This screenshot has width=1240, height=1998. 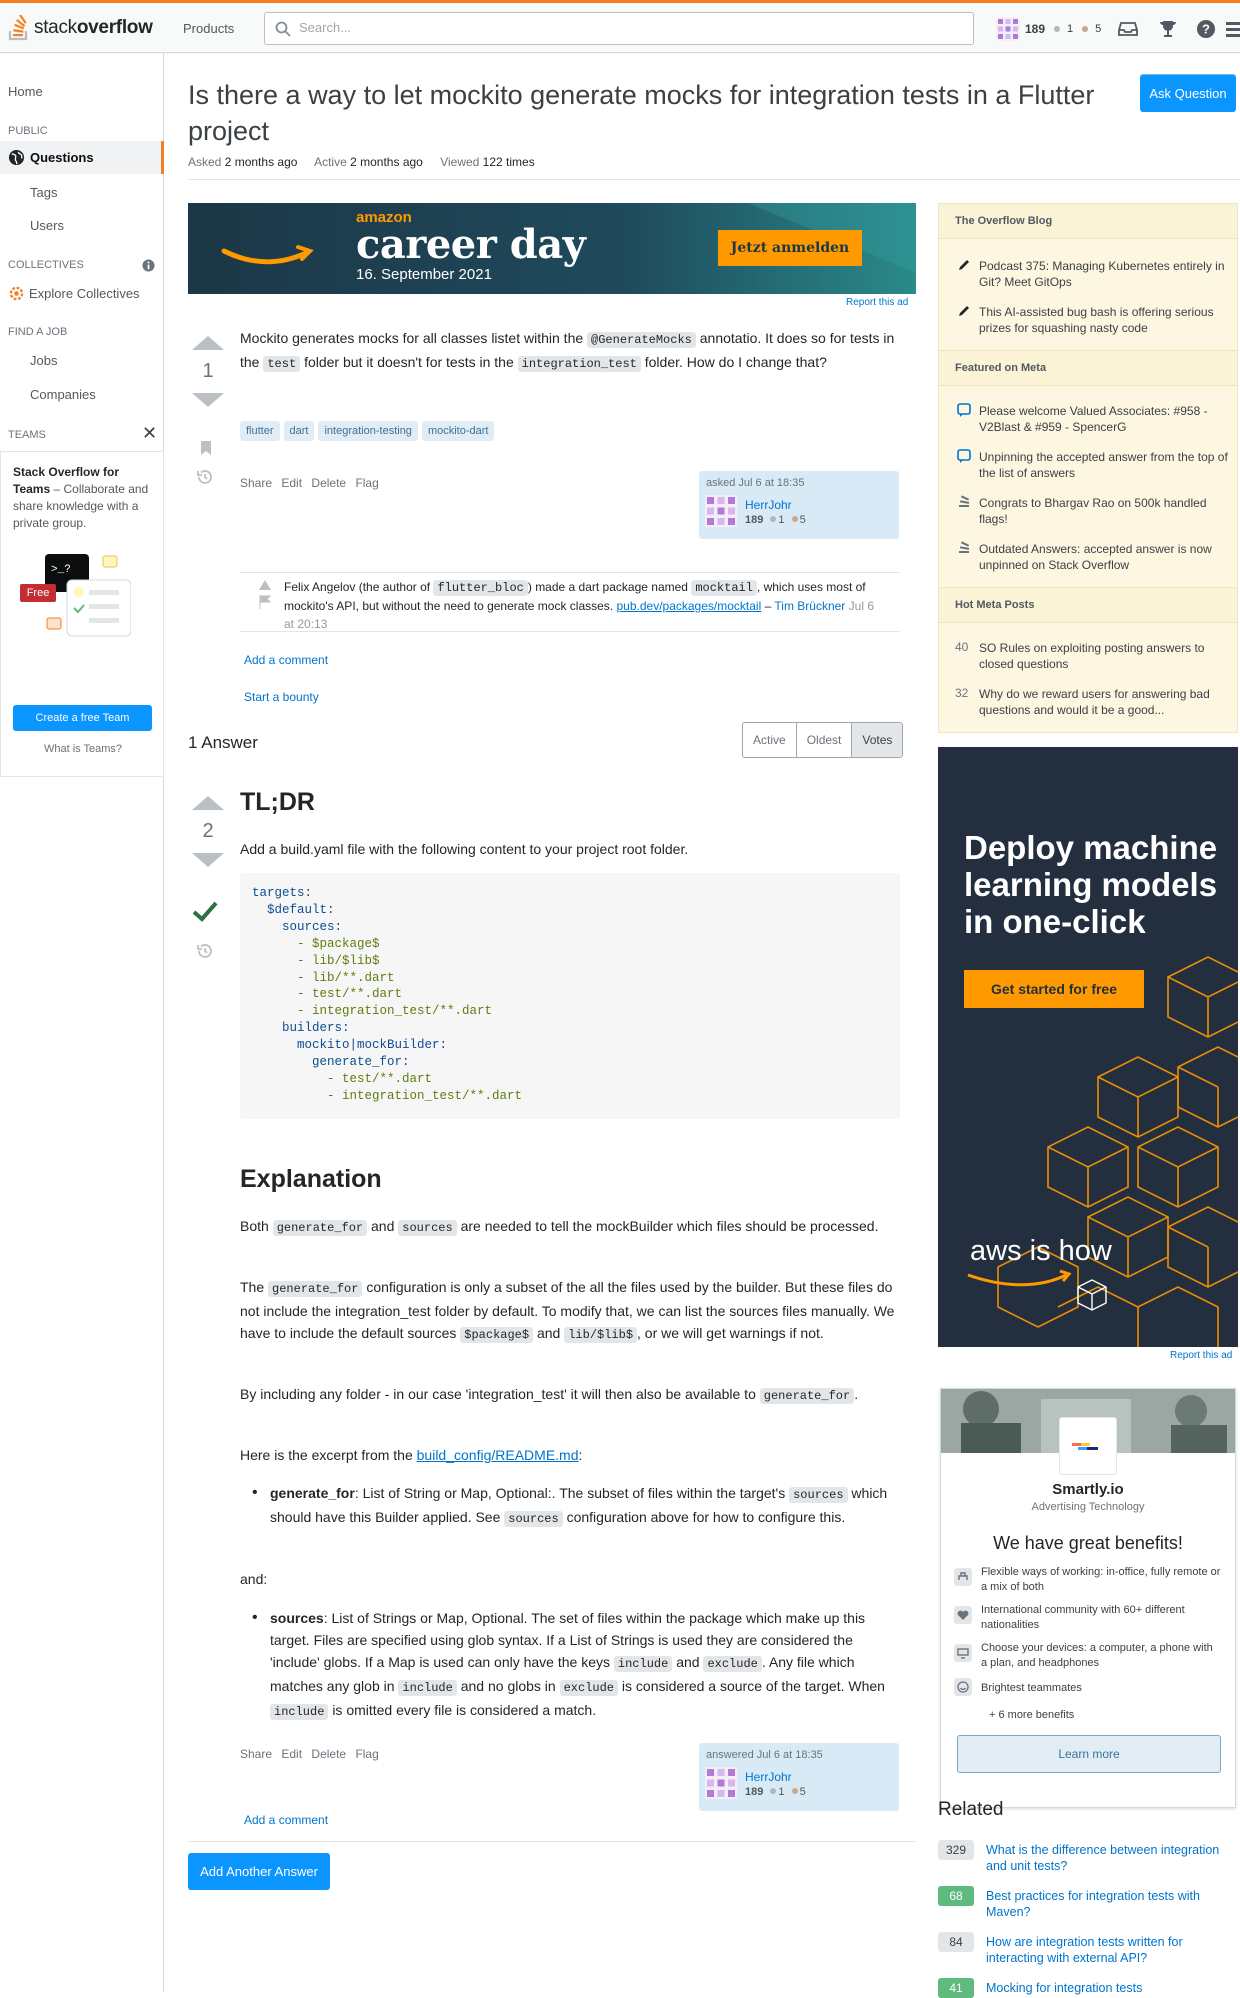 What do you see at coordinates (1111, 1988) in the screenshot?
I see `related-link: Mocking for integration tests` at bounding box center [1111, 1988].